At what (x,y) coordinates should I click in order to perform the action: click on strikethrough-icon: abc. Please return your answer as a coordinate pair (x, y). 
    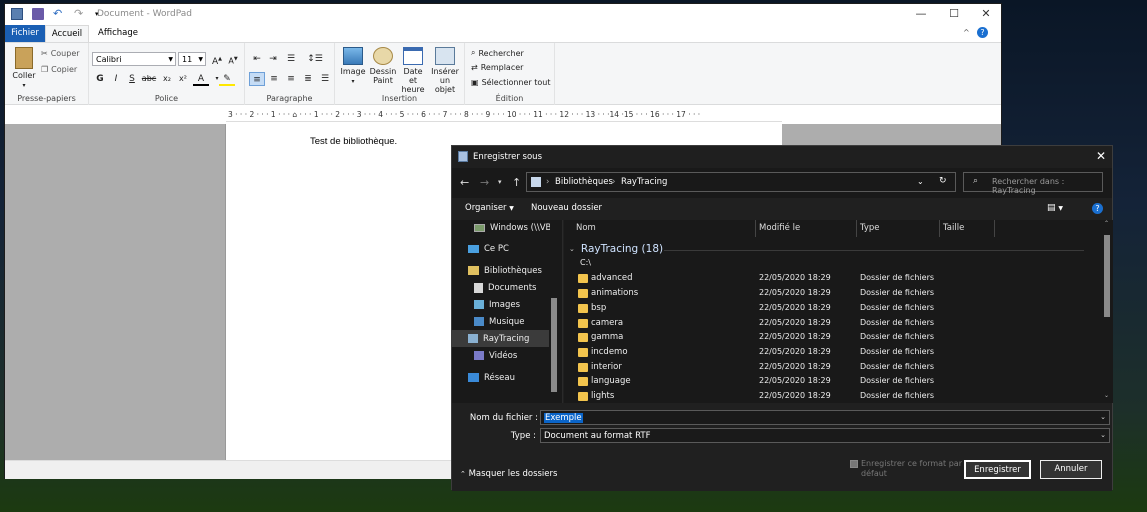
    Looking at the image, I should click on (149, 79).